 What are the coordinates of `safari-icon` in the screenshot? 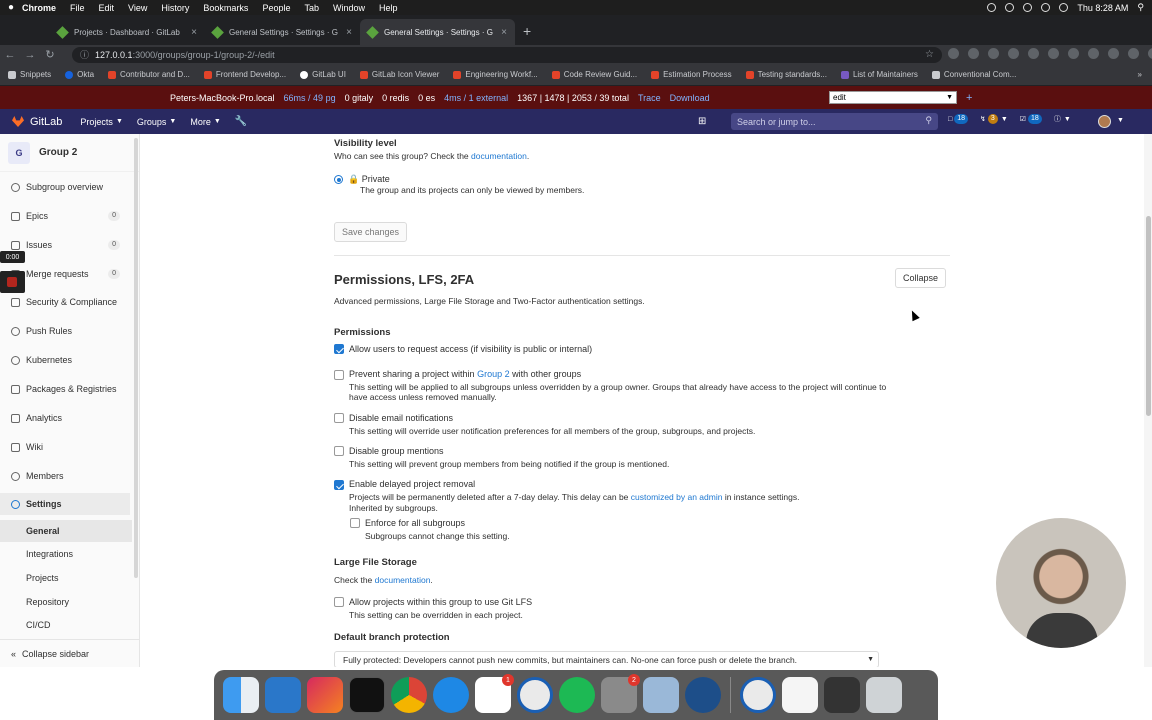 It's located at (451, 695).